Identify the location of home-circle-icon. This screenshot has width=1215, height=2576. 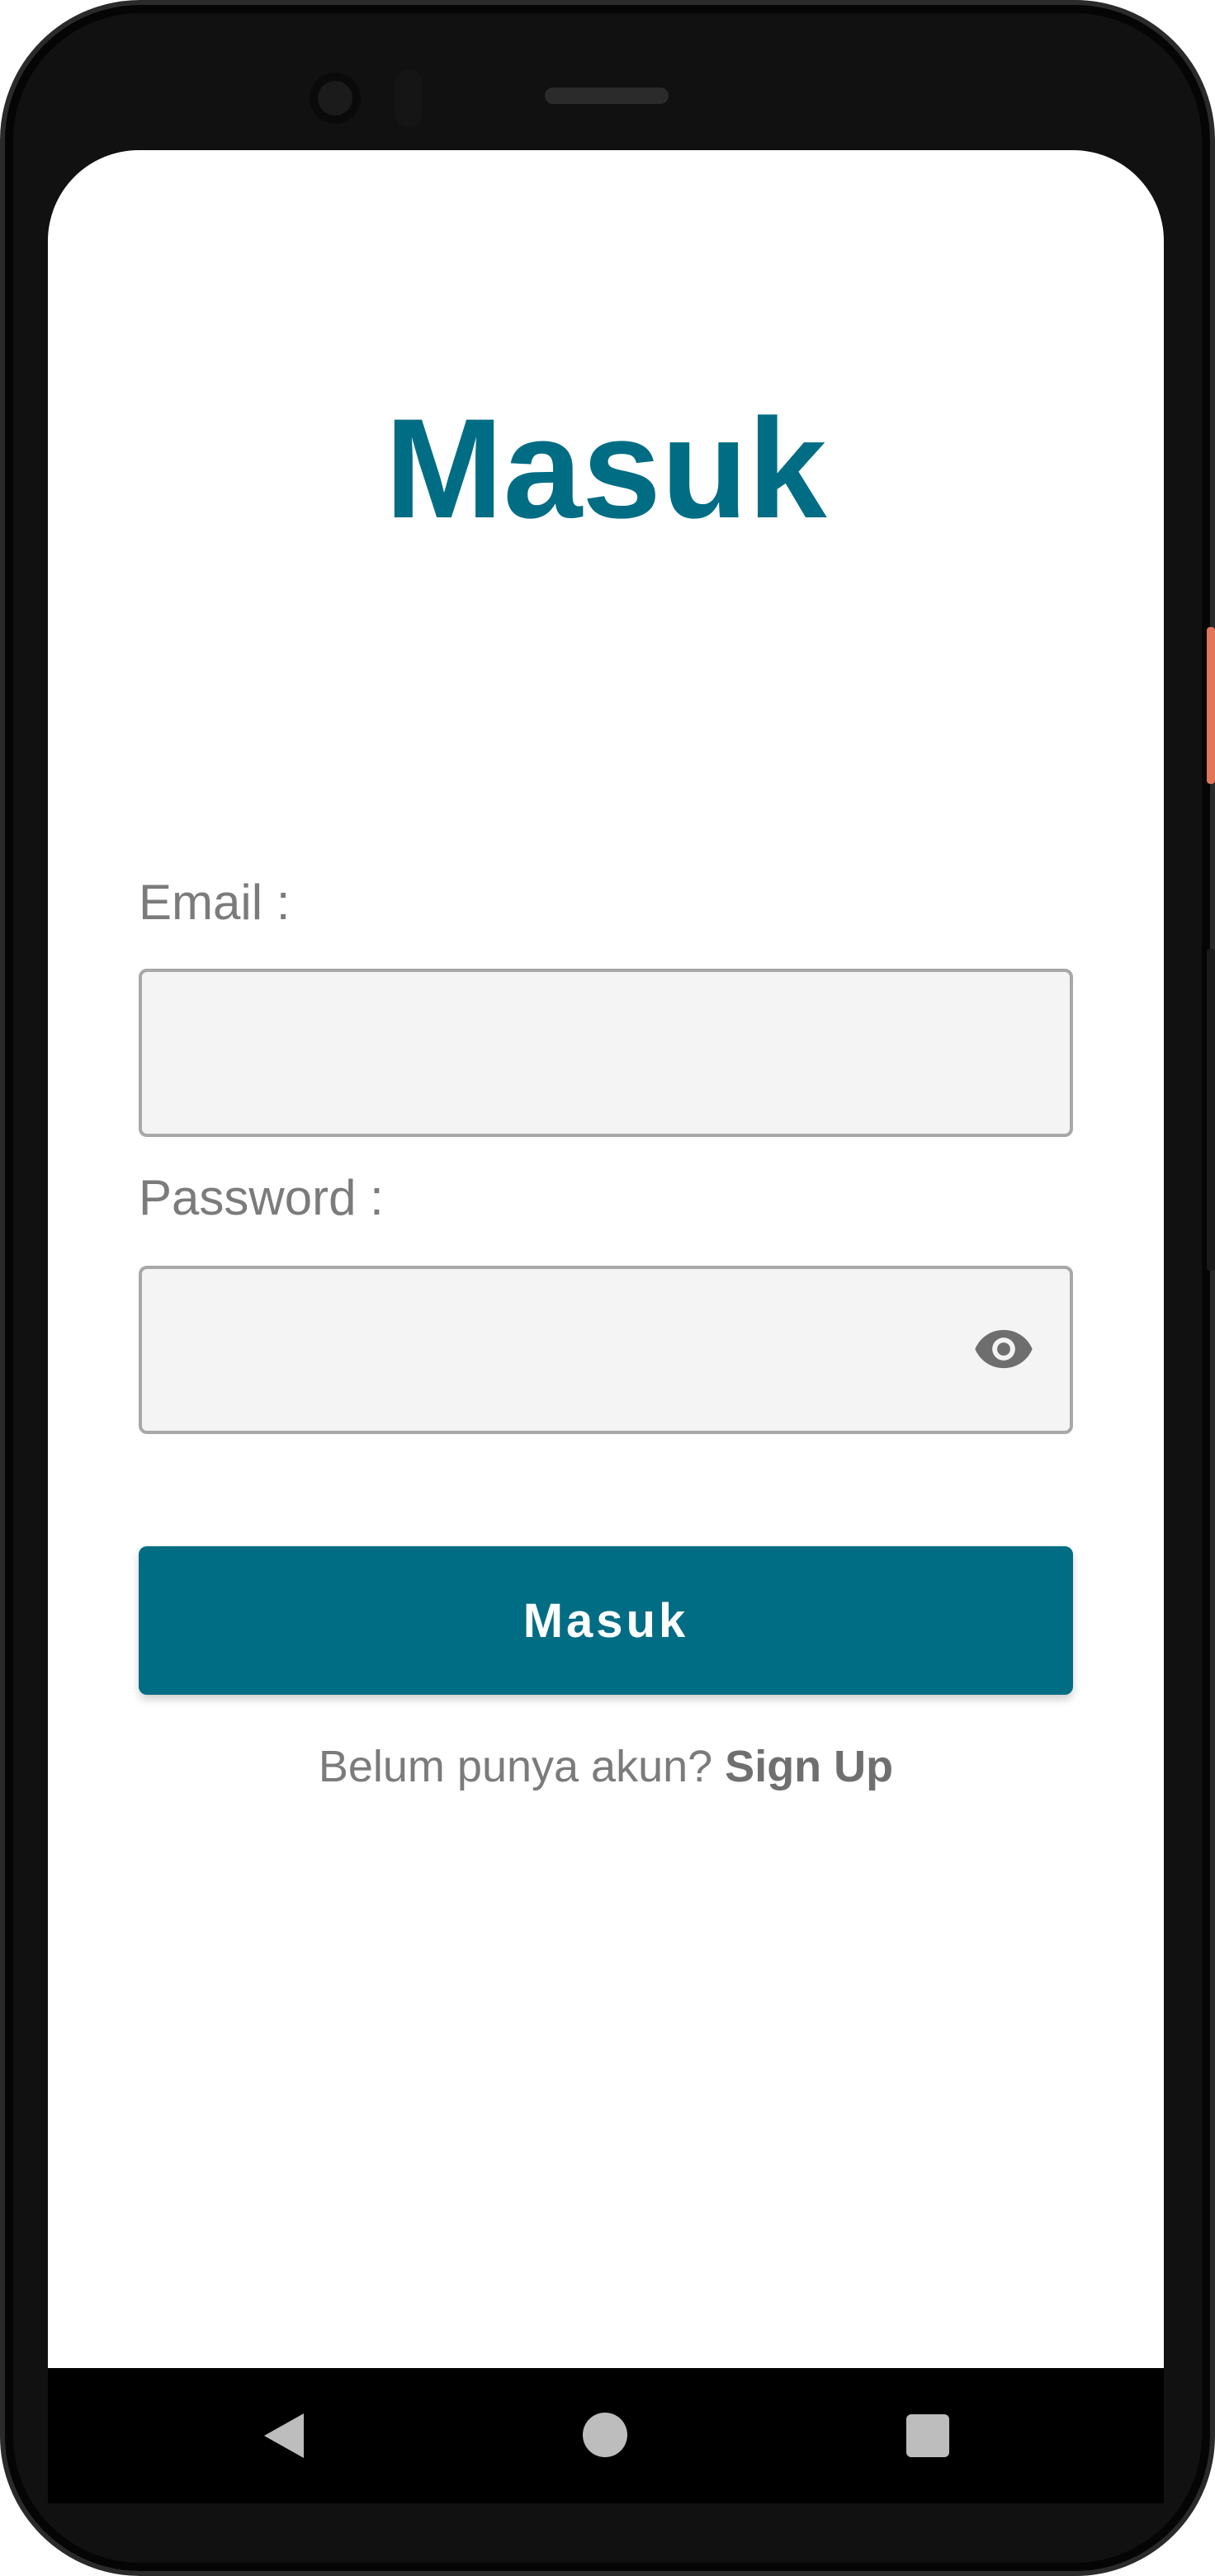
(605, 2435).